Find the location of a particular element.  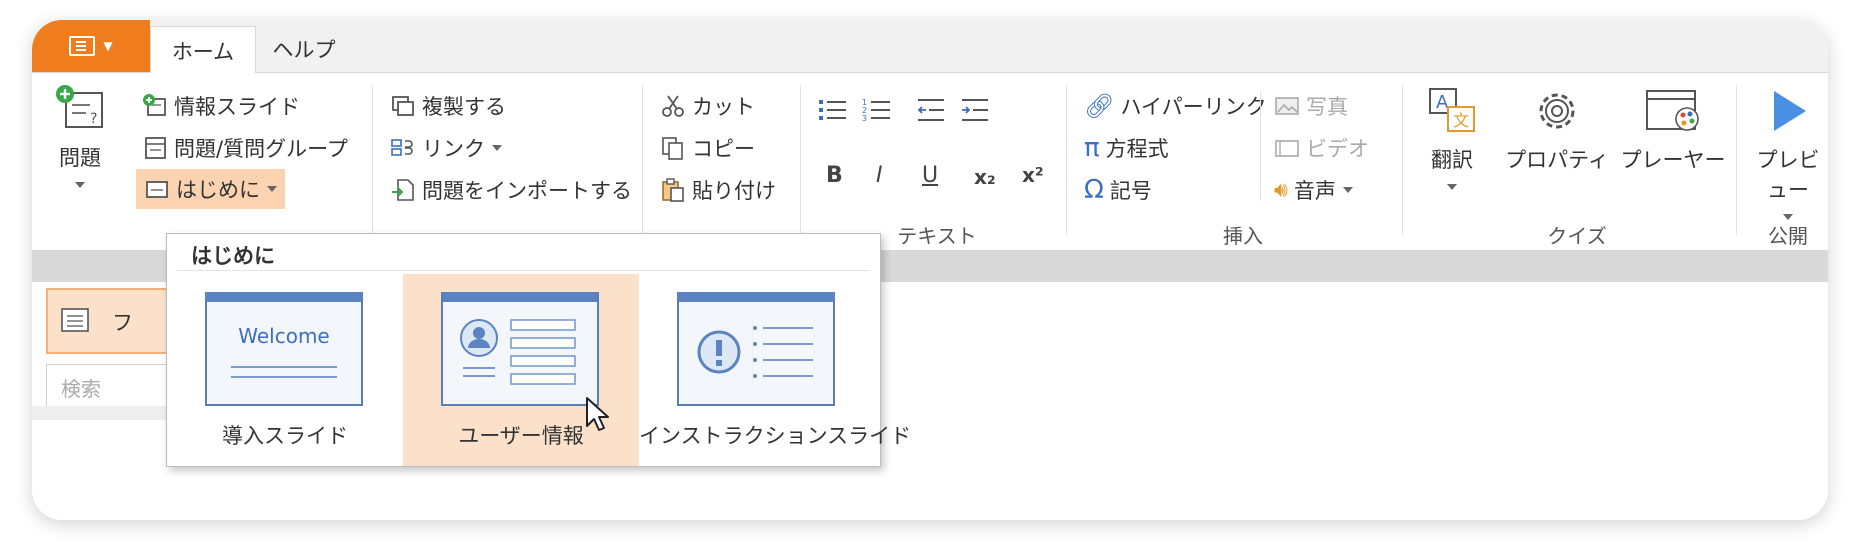

link-button: リンク is located at coordinates (446, 148).